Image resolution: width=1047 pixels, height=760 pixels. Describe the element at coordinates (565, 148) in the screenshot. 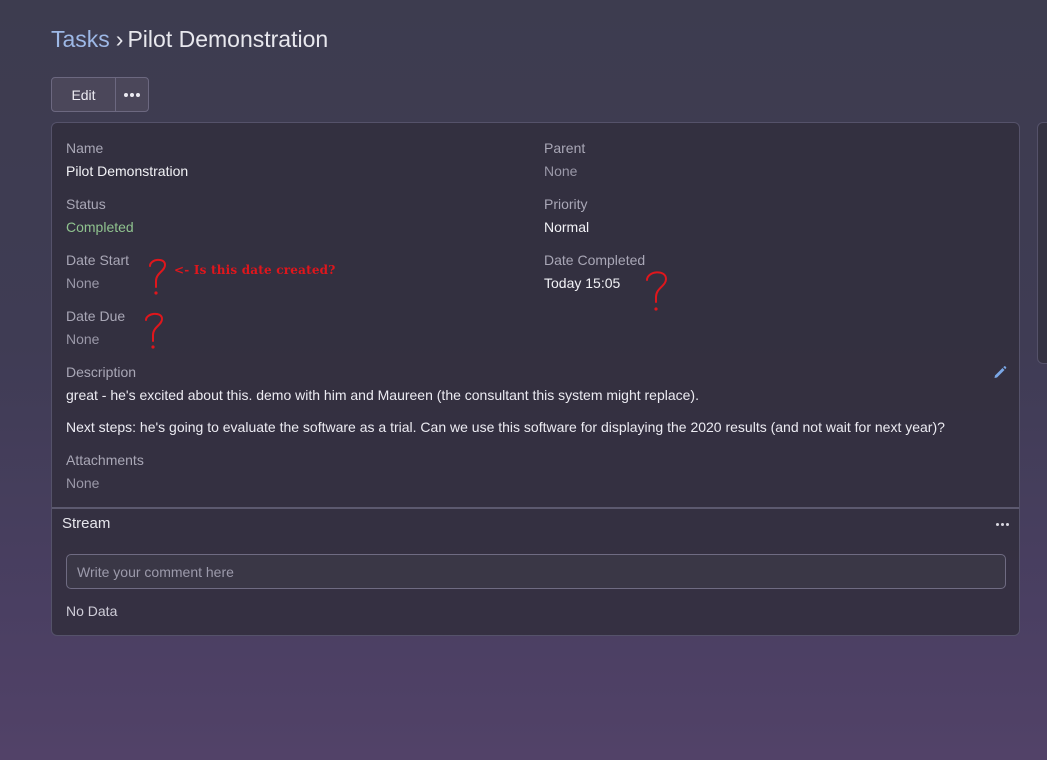

I see `field-label: Parent` at that location.